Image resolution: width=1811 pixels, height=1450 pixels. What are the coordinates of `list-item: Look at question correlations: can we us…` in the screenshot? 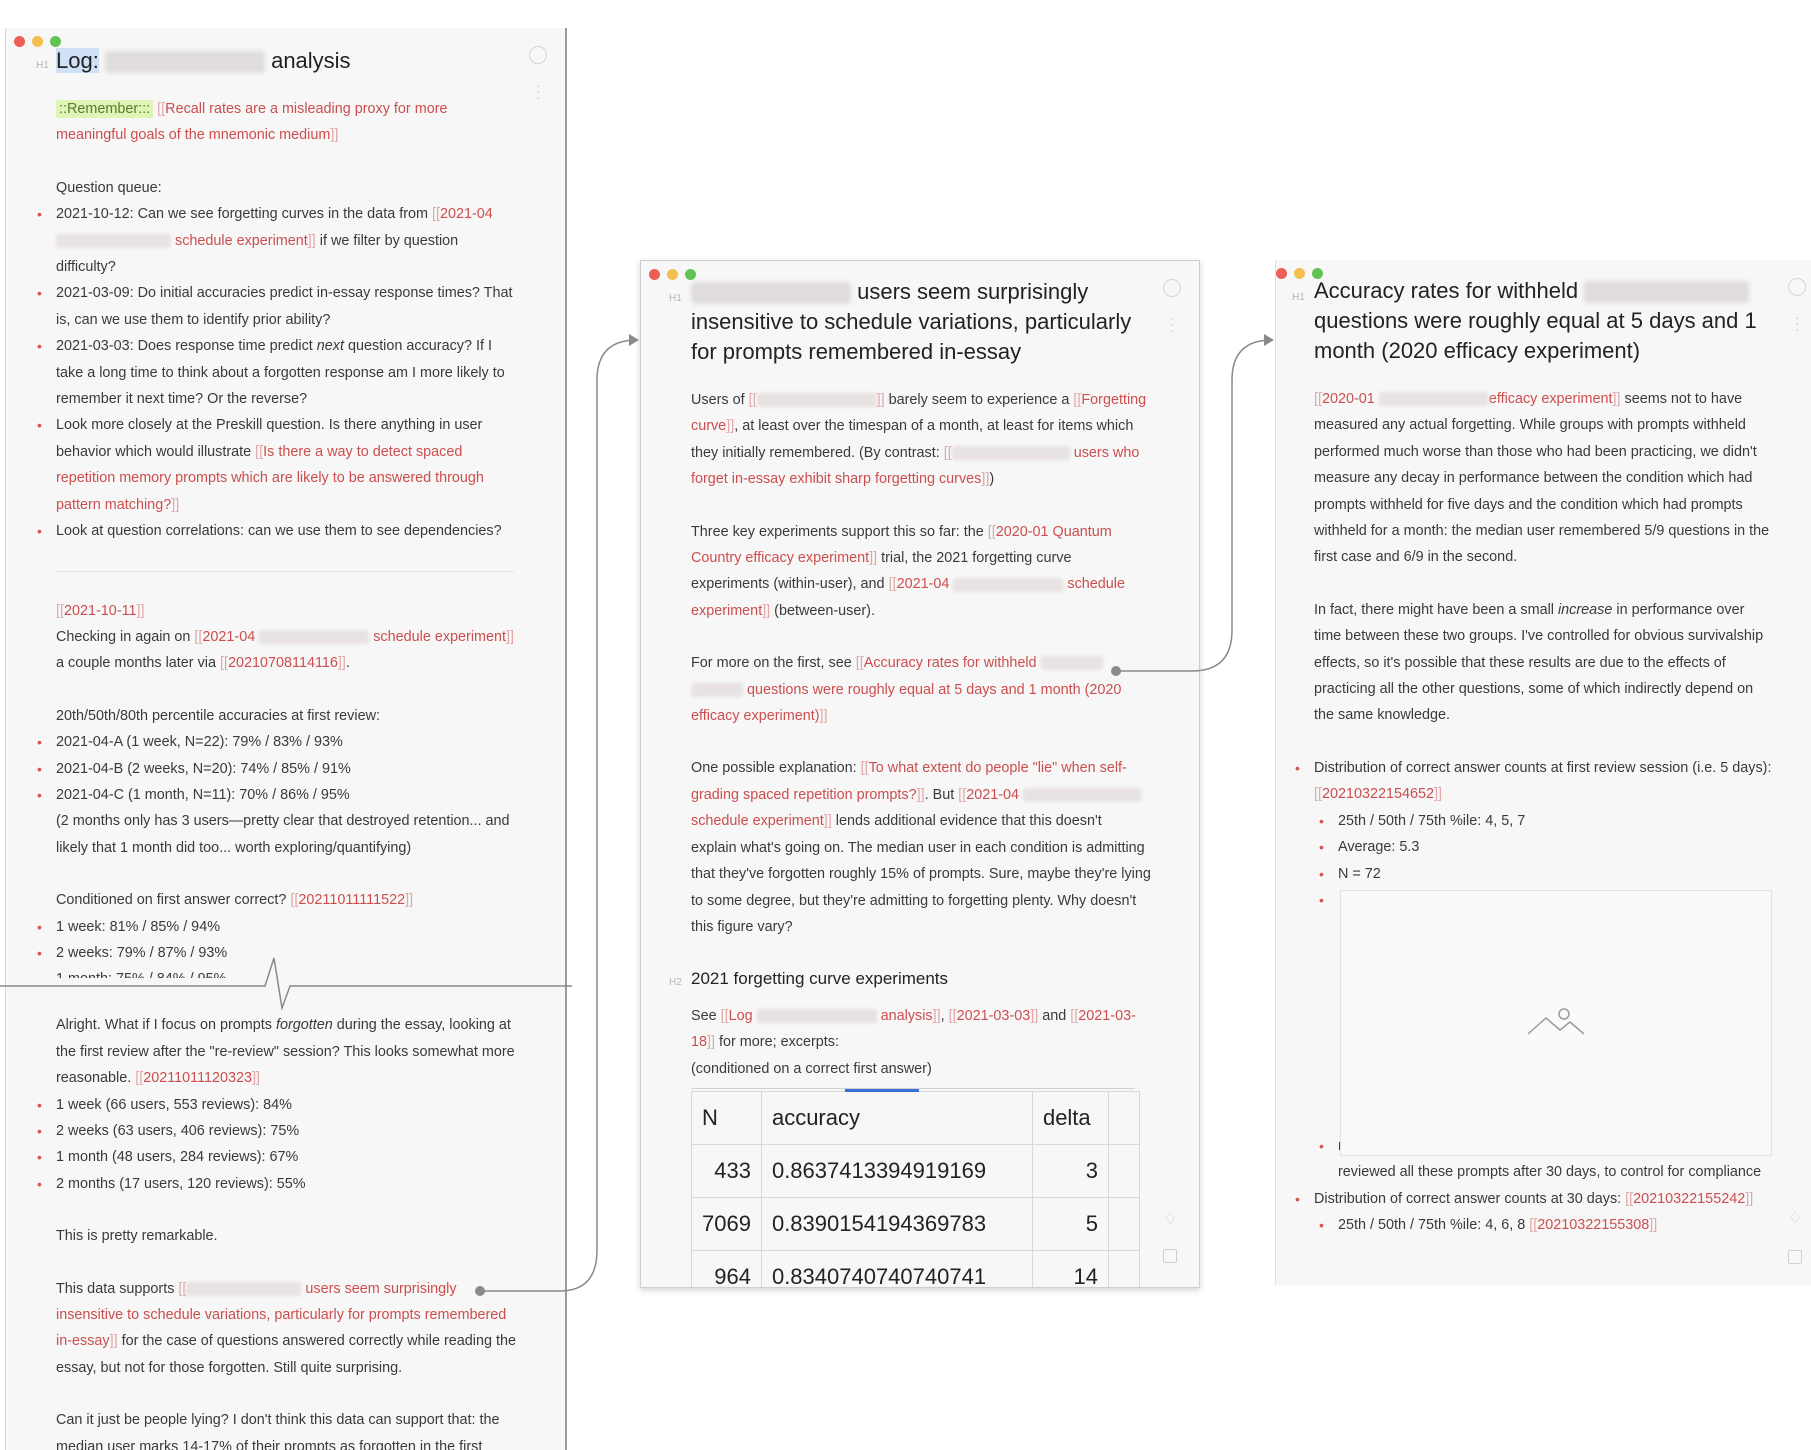 It's located at (279, 531).